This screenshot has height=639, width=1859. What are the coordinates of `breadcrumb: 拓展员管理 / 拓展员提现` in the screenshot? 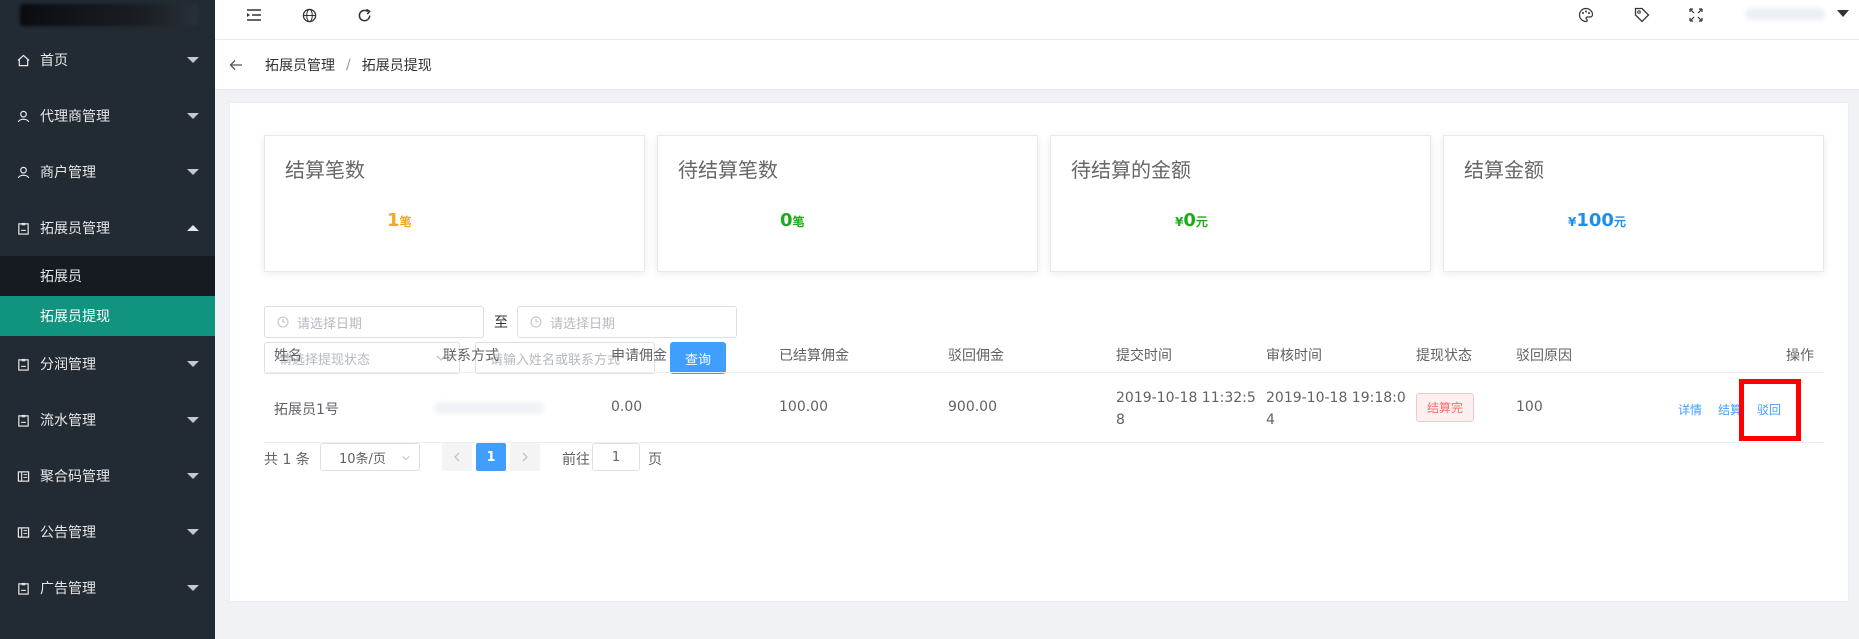 It's located at (1037, 65).